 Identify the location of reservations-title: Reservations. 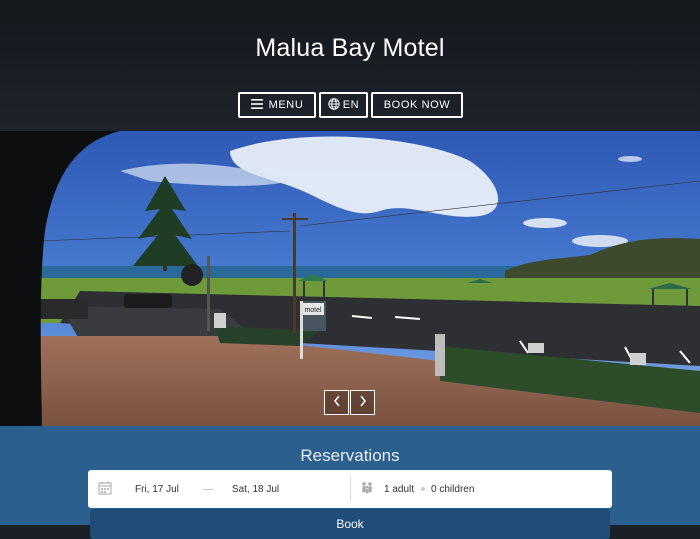
(350, 455).